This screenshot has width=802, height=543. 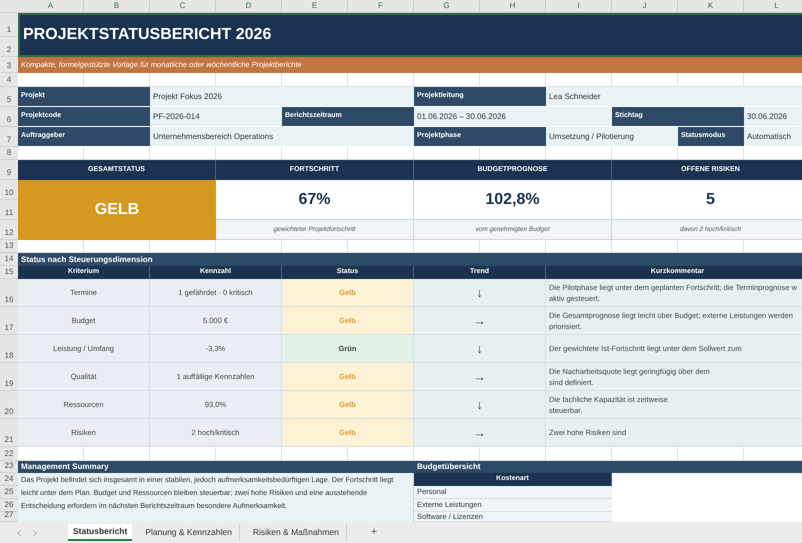 What do you see at coordinates (579, 6) in the screenshot?
I see `column-header: I` at bounding box center [579, 6].